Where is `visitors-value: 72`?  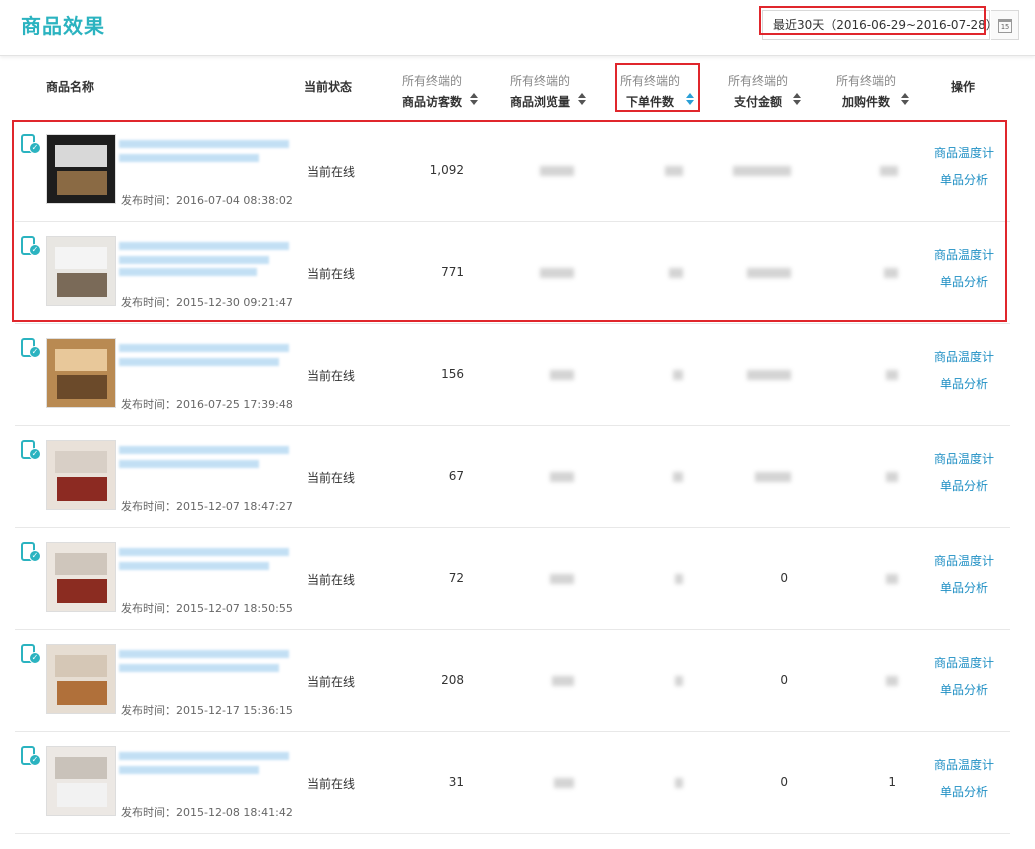 visitors-value: 72 is located at coordinates (456, 578).